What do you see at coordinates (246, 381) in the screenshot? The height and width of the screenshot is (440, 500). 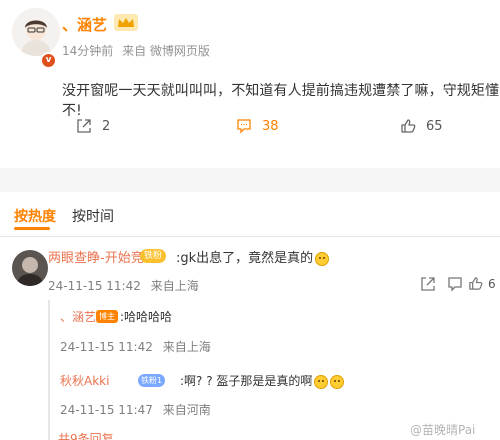 I see `reply-text-content: :啊? ? 盔子那是是真的啊` at bounding box center [246, 381].